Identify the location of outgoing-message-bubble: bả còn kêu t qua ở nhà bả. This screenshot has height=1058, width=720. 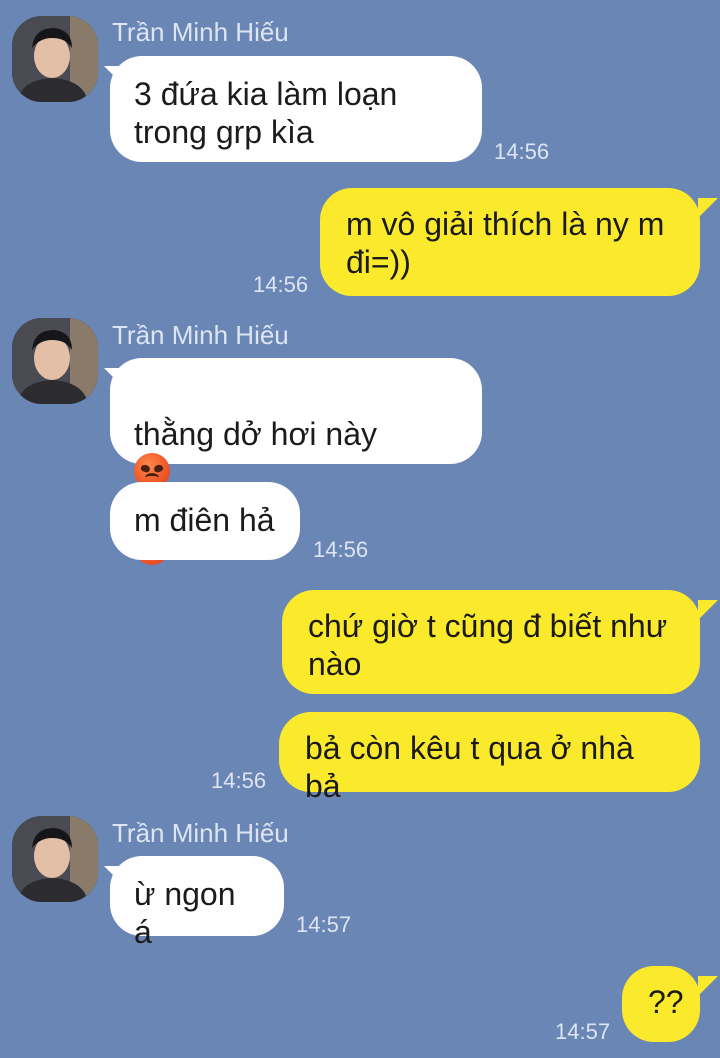
(489, 758).